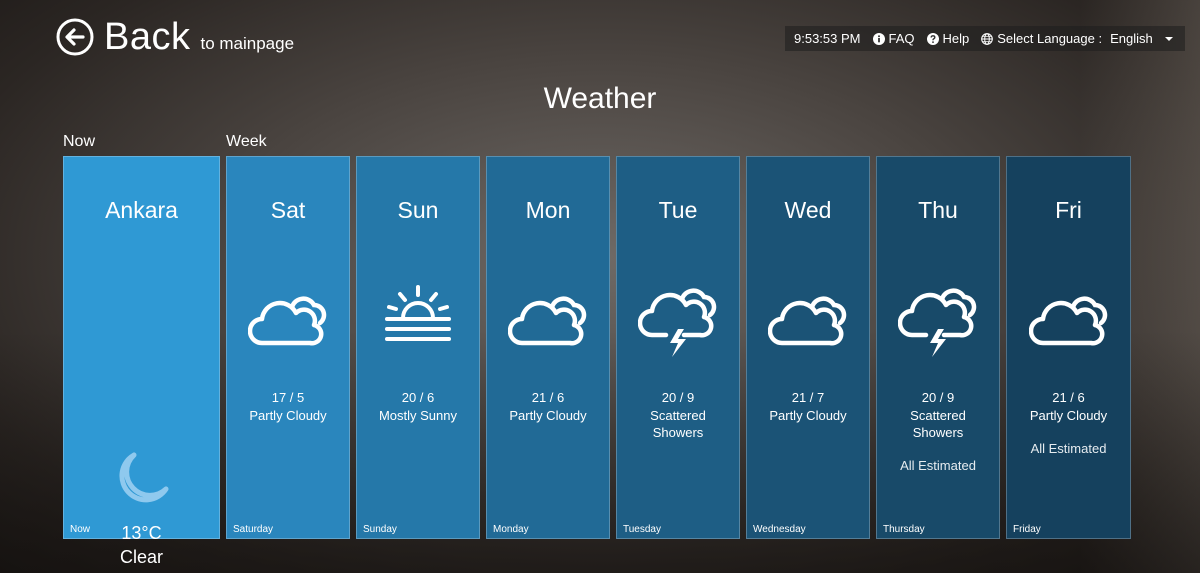 The height and width of the screenshot is (573, 1200). Describe the element at coordinates (79, 141) in the screenshot. I see `now-section-label: Now` at that location.